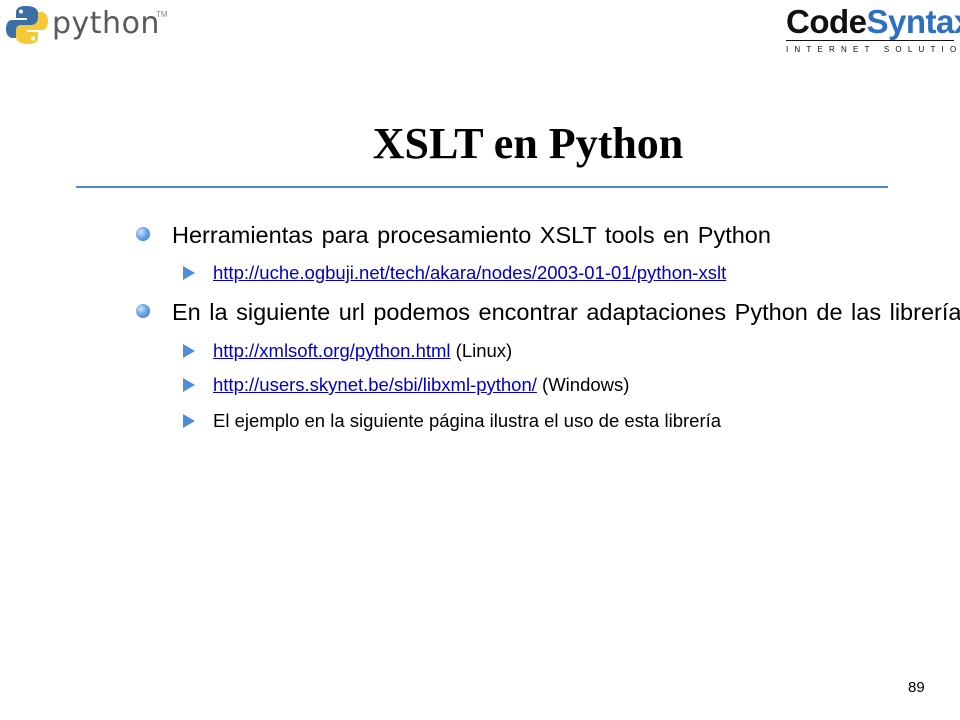 The width and height of the screenshot is (960, 720). Describe the element at coordinates (583, 384) in the screenshot. I see `link-suffix: (Windows)` at that location.